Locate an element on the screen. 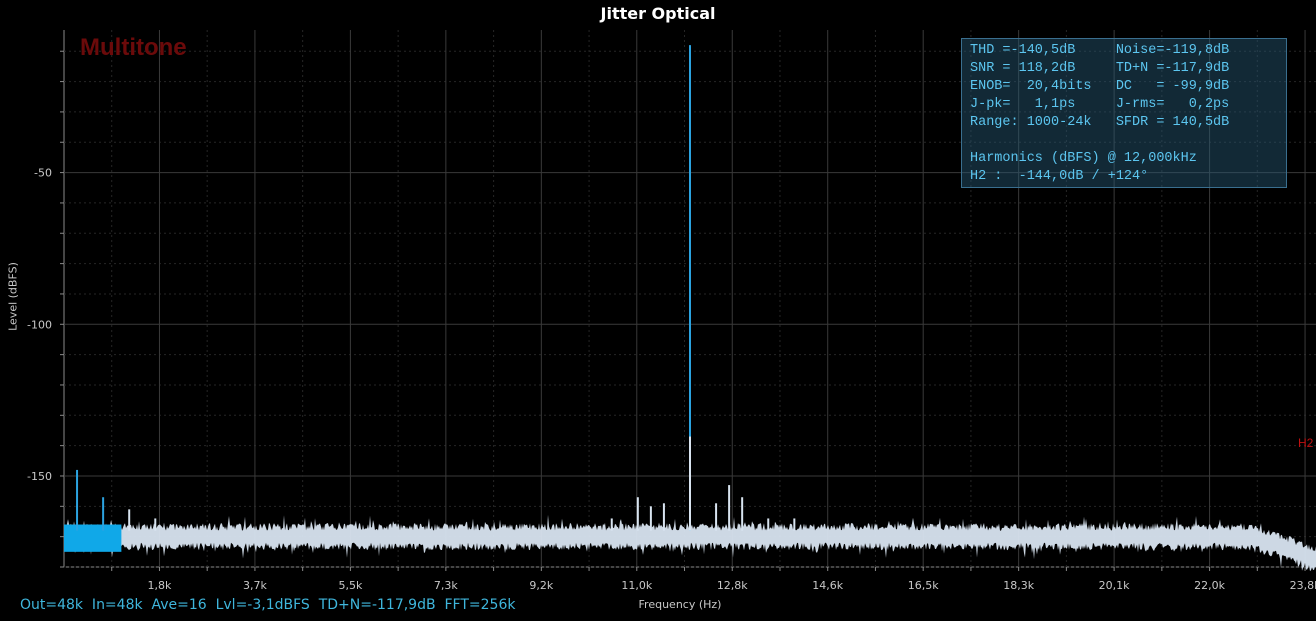 Image resolution: width=1316 pixels, height=621 pixels. x-tick-label: 5,5k is located at coordinates (350, 585).